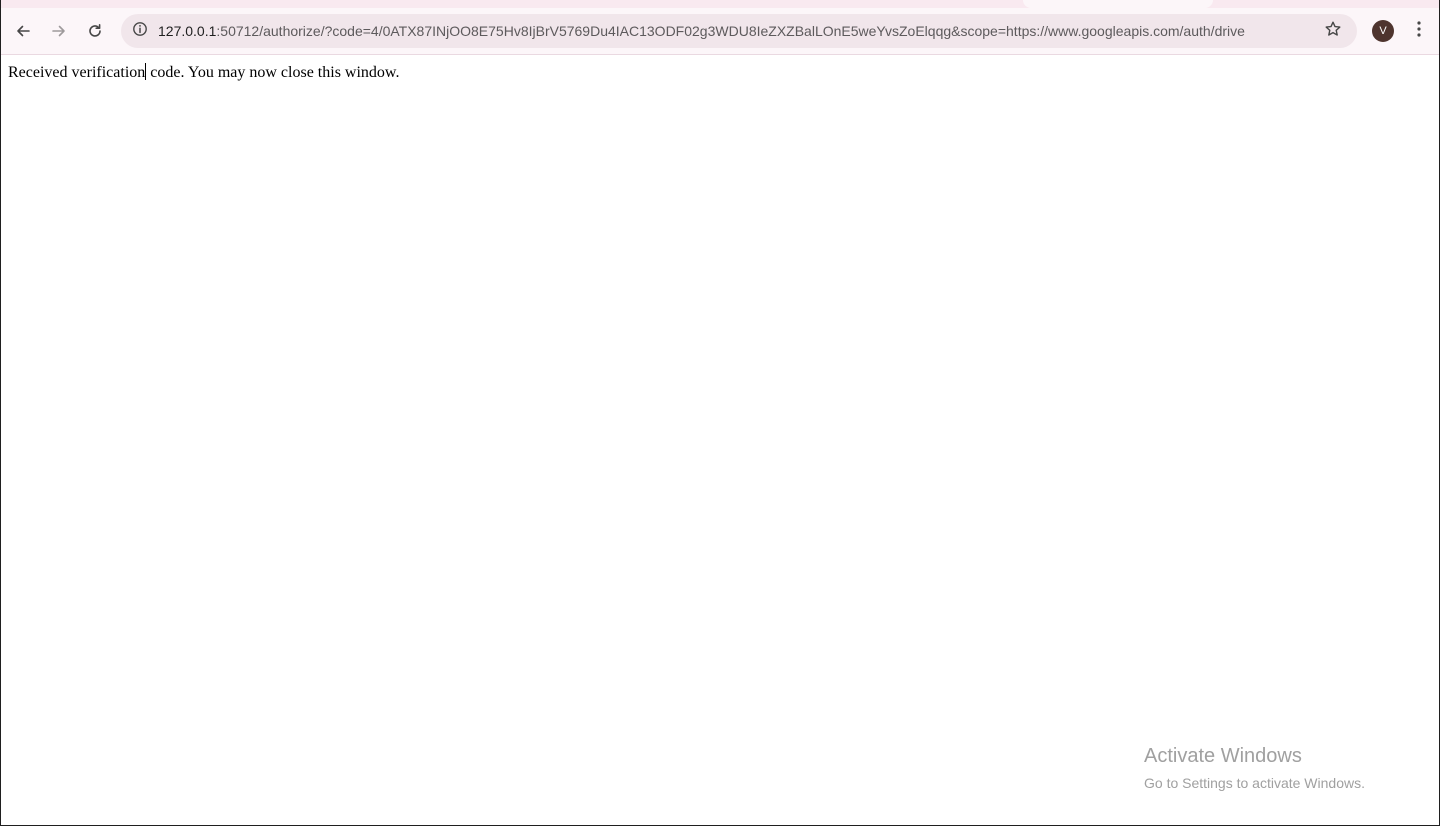 The width and height of the screenshot is (1440, 827). Describe the element at coordinates (1254, 783) in the screenshot. I see `watermark-subtitle: Go to Settings to activate Windows.` at that location.